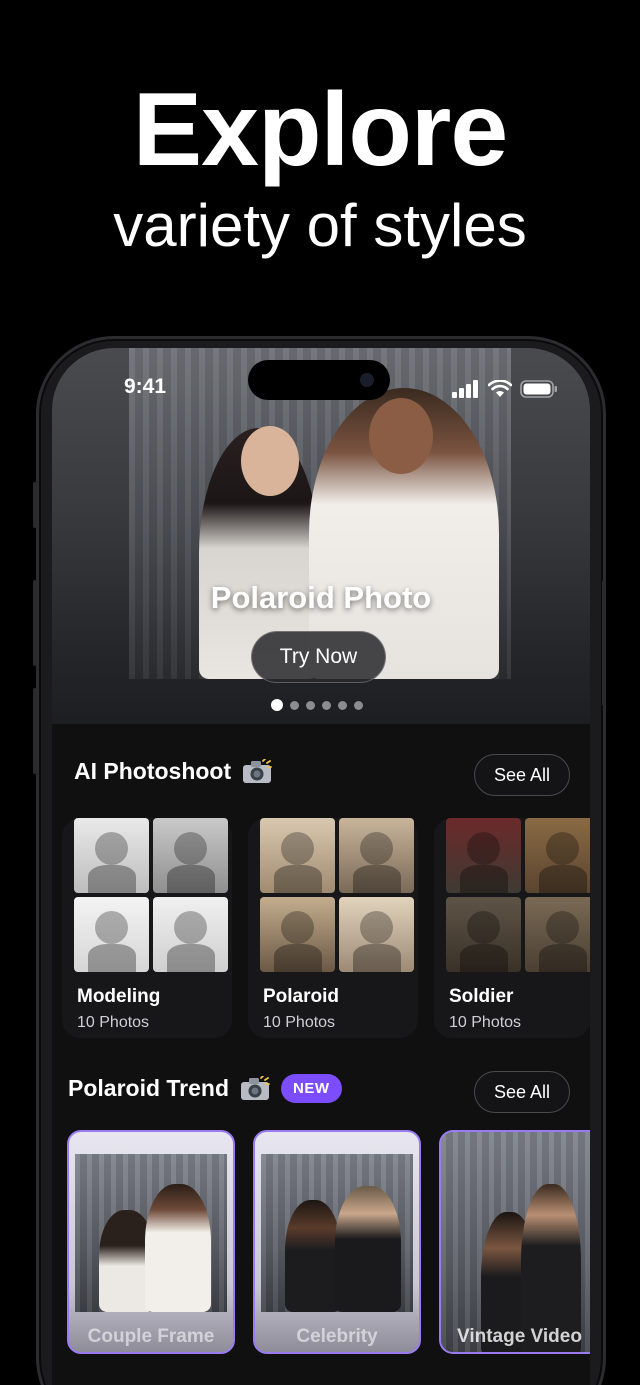  I want to click on signal-icon, so click(465, 389).